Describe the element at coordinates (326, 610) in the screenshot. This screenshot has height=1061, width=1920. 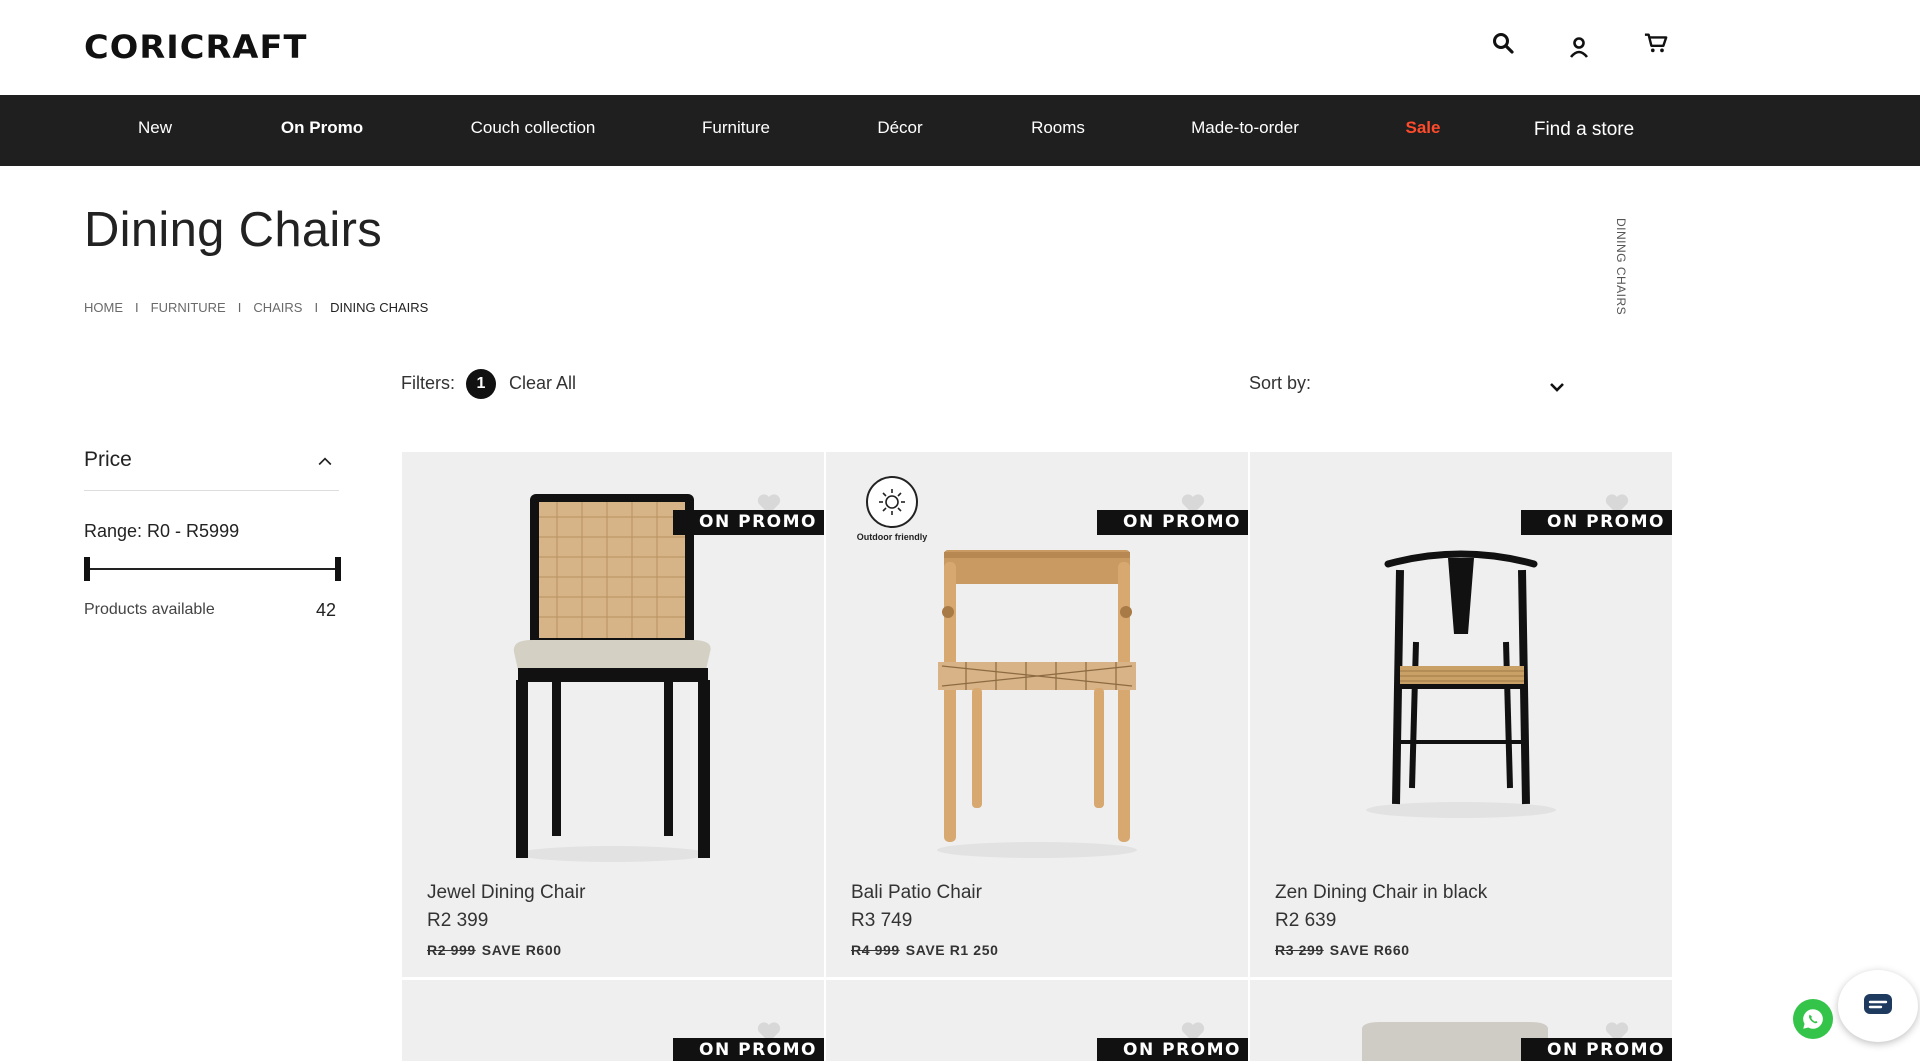
I see `products-available-count: 42` at that location.